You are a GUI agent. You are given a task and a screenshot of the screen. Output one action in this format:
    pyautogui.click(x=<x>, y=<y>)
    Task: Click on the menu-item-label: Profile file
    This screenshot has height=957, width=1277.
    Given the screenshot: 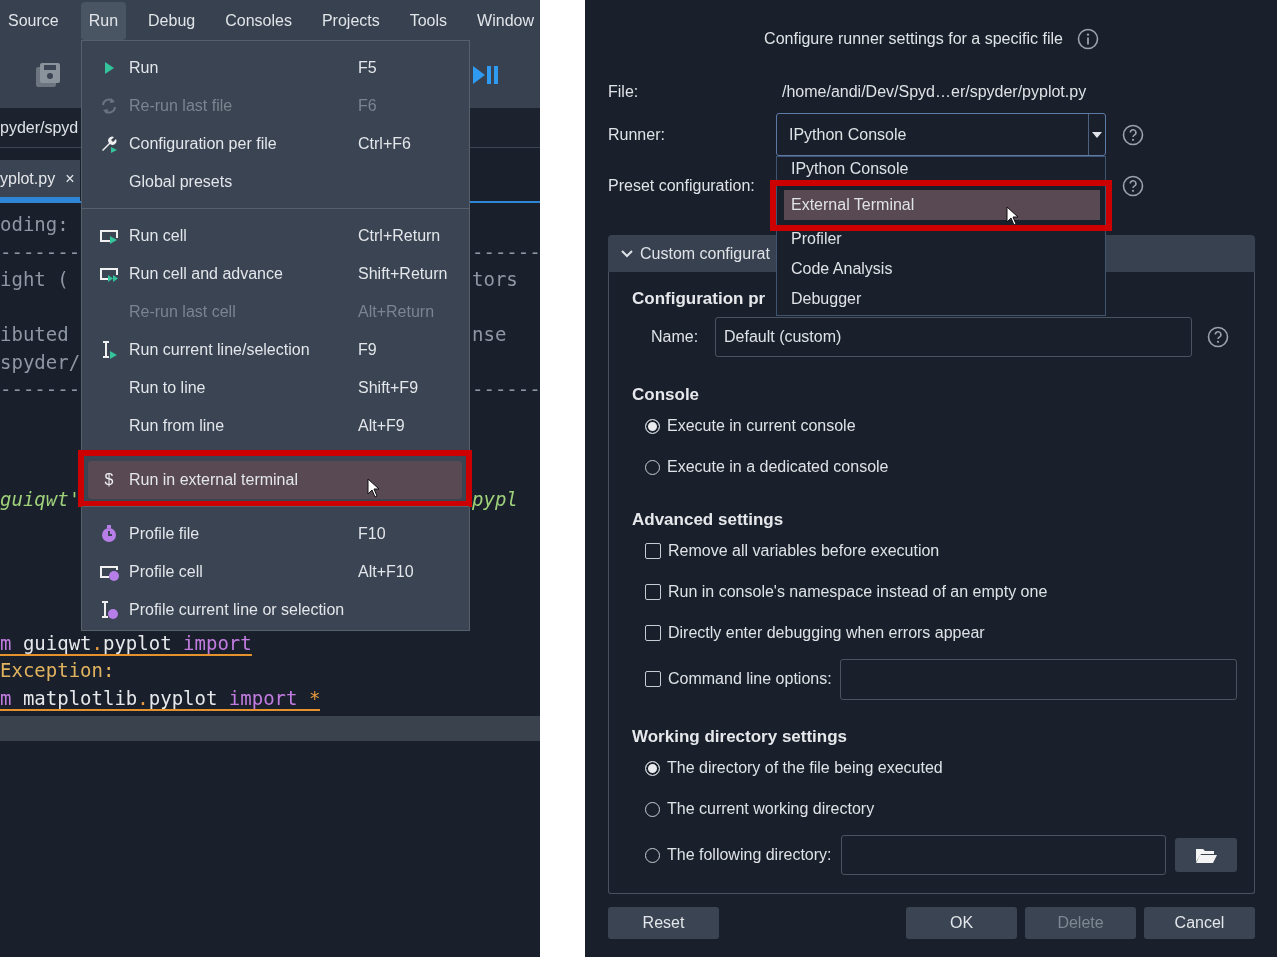 What is the action you would take?
    pyautogui.click(x=165, y=534)
    